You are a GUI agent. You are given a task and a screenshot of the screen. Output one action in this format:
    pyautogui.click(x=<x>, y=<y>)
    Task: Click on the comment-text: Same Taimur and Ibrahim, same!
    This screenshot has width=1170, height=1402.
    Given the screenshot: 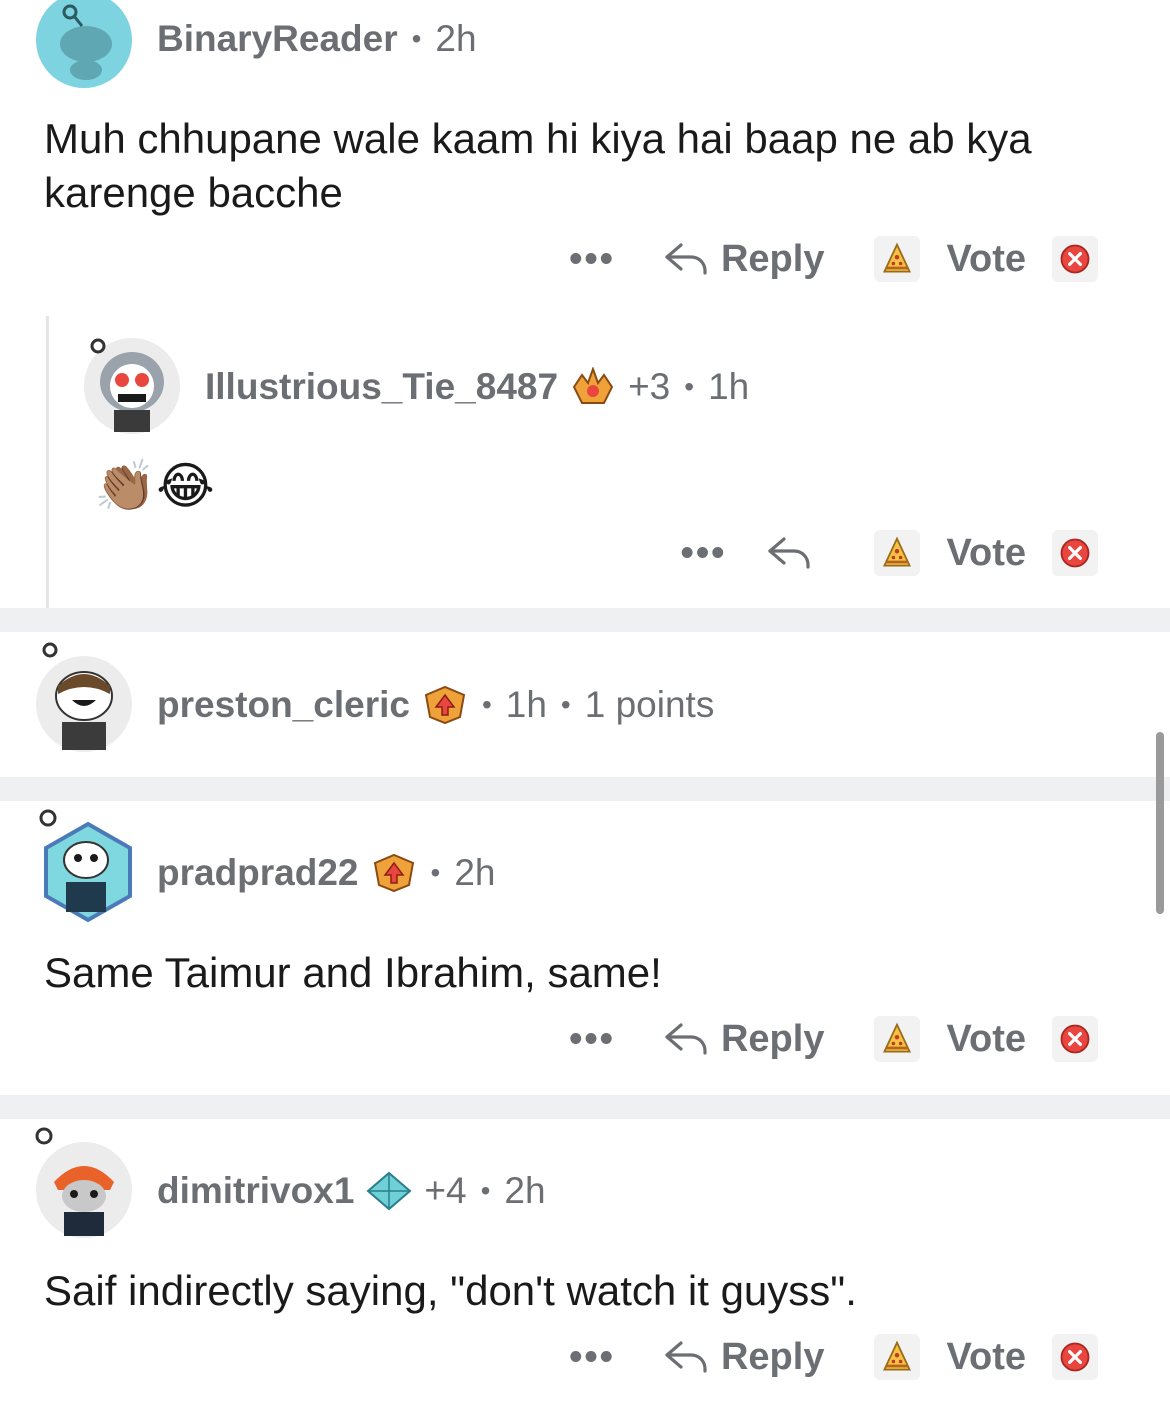 What is the action you would take?
    pyautogui.click(x=353, y=972)
    